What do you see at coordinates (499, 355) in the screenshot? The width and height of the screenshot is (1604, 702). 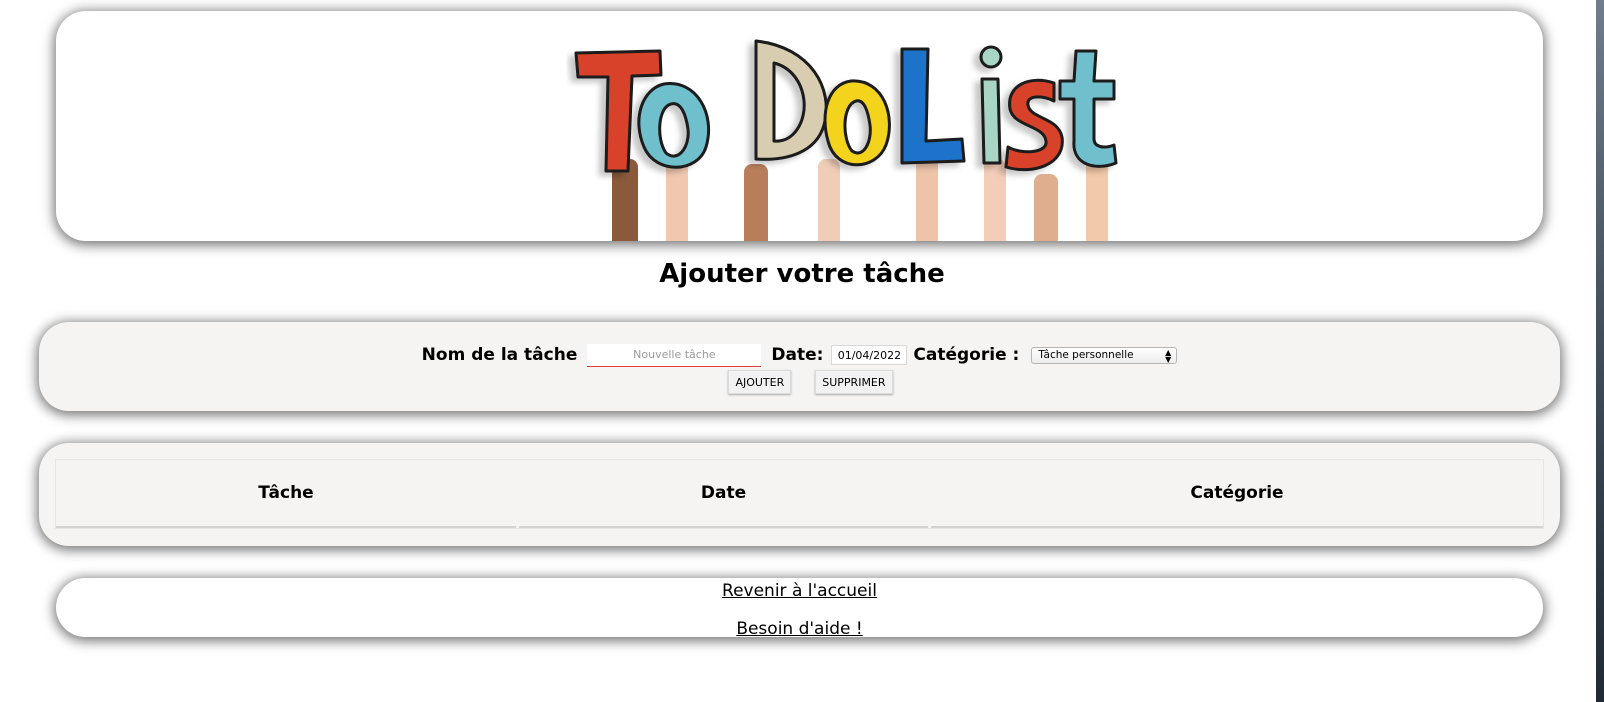 I see `task-name-label: Nom de la tâche` at bounding box center [499, 355].